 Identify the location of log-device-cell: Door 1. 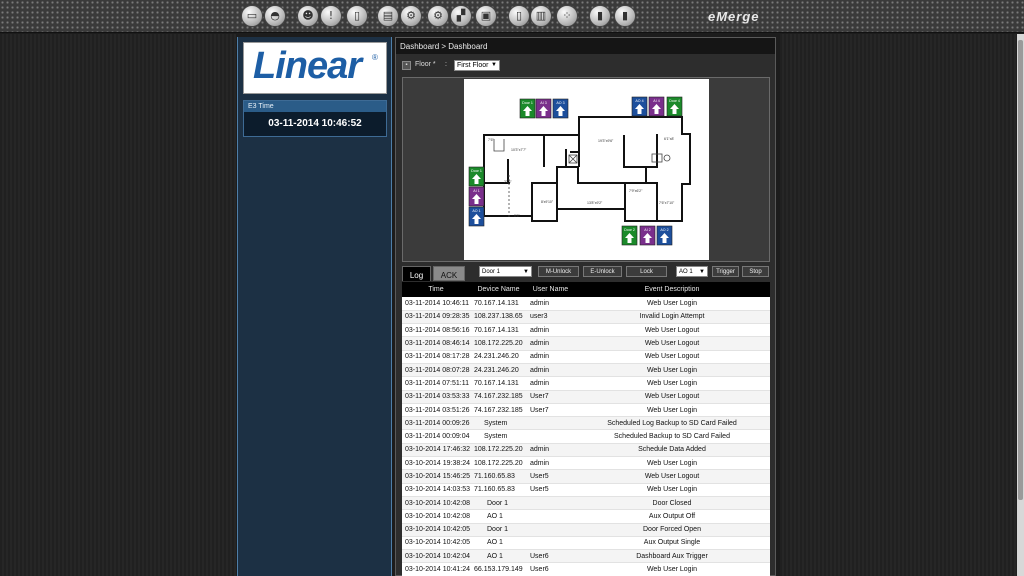
(498, 530).